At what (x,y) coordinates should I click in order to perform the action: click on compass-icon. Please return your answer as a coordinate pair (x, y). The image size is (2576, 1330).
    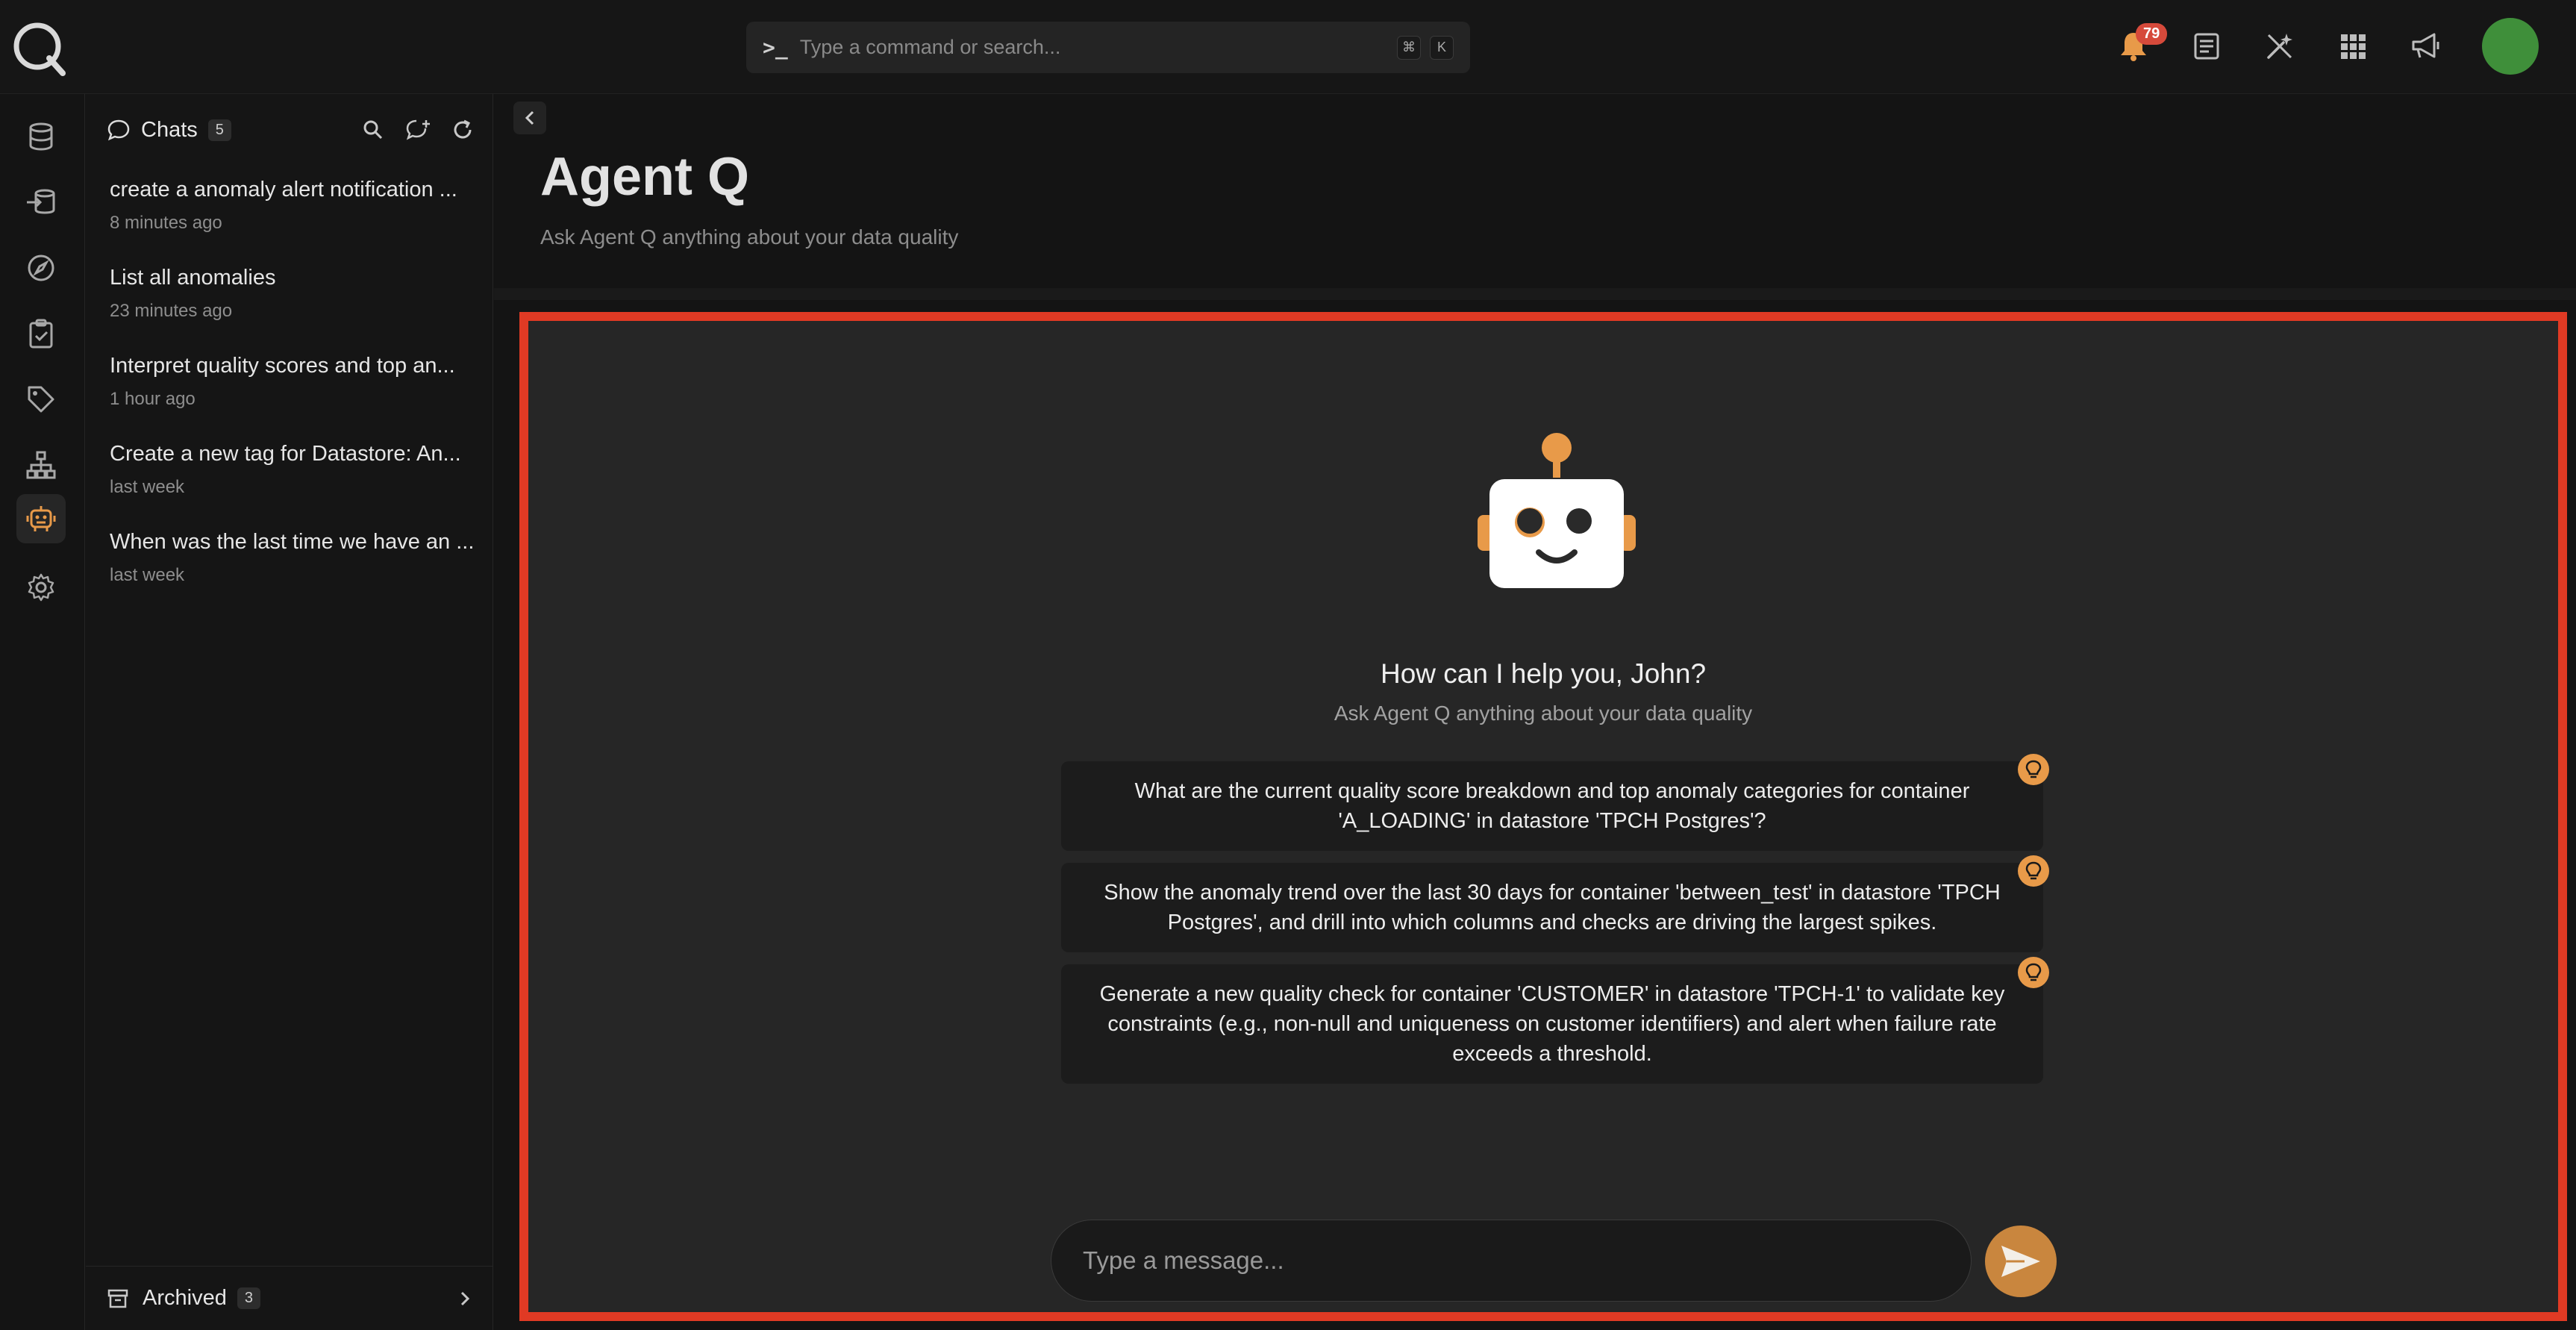
    Looking at the image, I should click on (41, 268).